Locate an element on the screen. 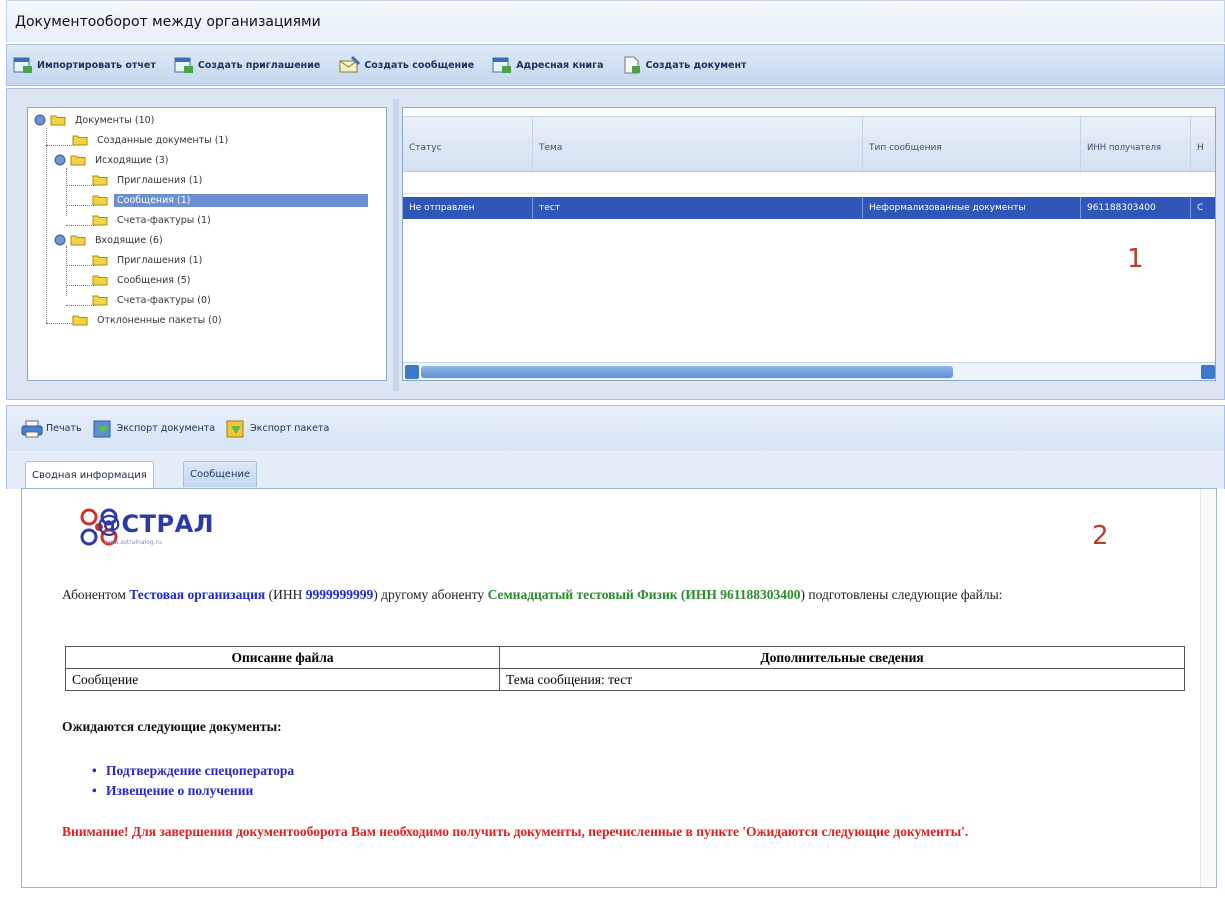  address-book-label: Адресная книга is located at coordinates (560, 65).